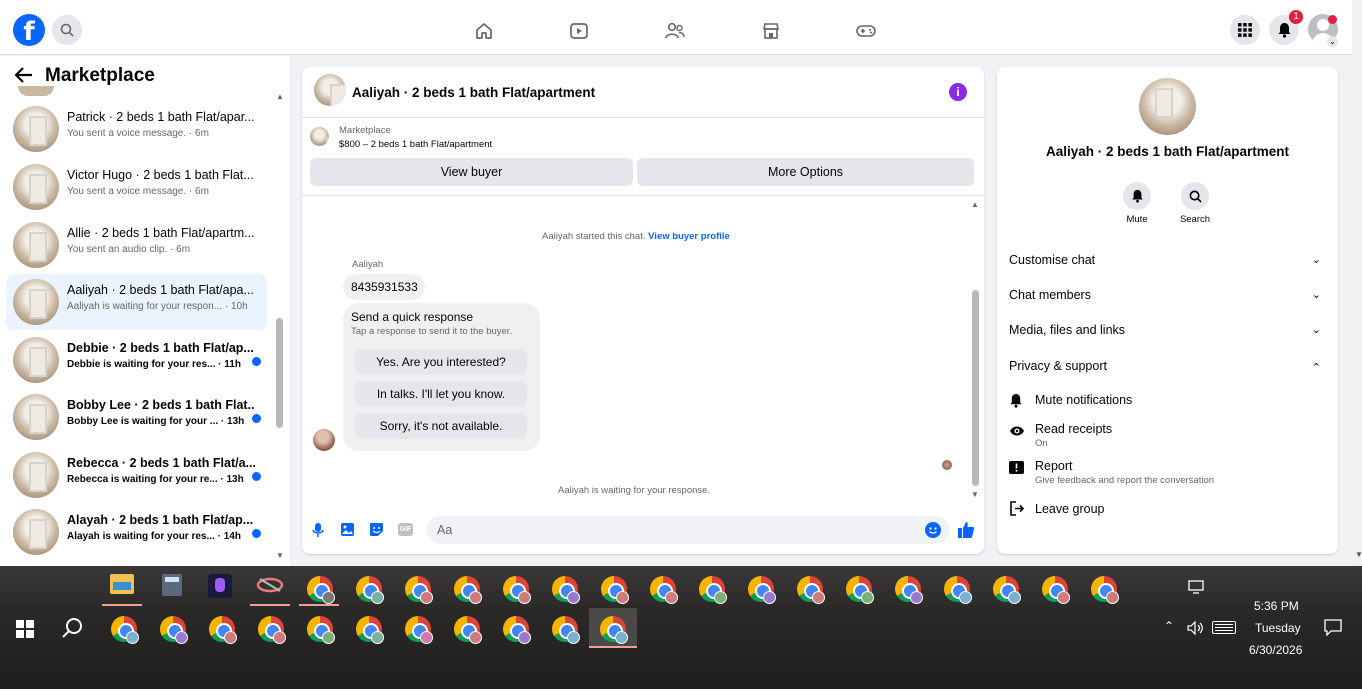 The height and width of the screenshot is (689, 1362). What do you see at coordinates (122, 584) in the screenshot?
I see `file-explorer-icon` at bounding box center [122, 584].